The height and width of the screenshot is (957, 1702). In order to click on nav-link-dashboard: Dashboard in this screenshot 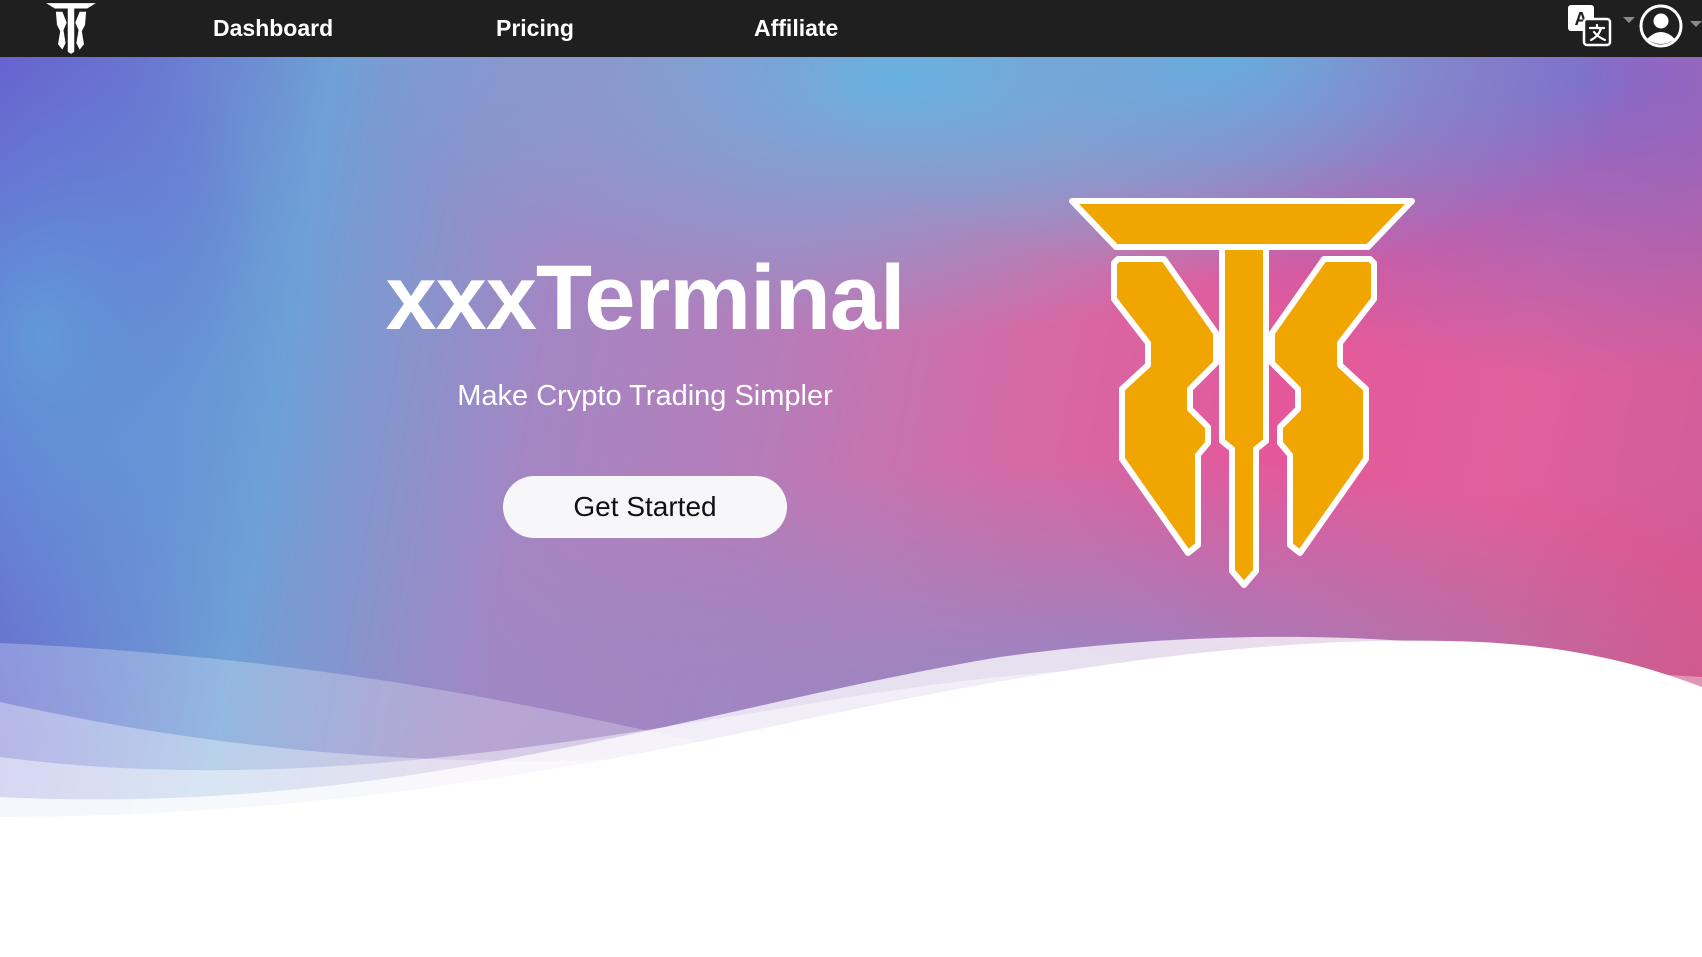, I will do `click(273, 28)`.